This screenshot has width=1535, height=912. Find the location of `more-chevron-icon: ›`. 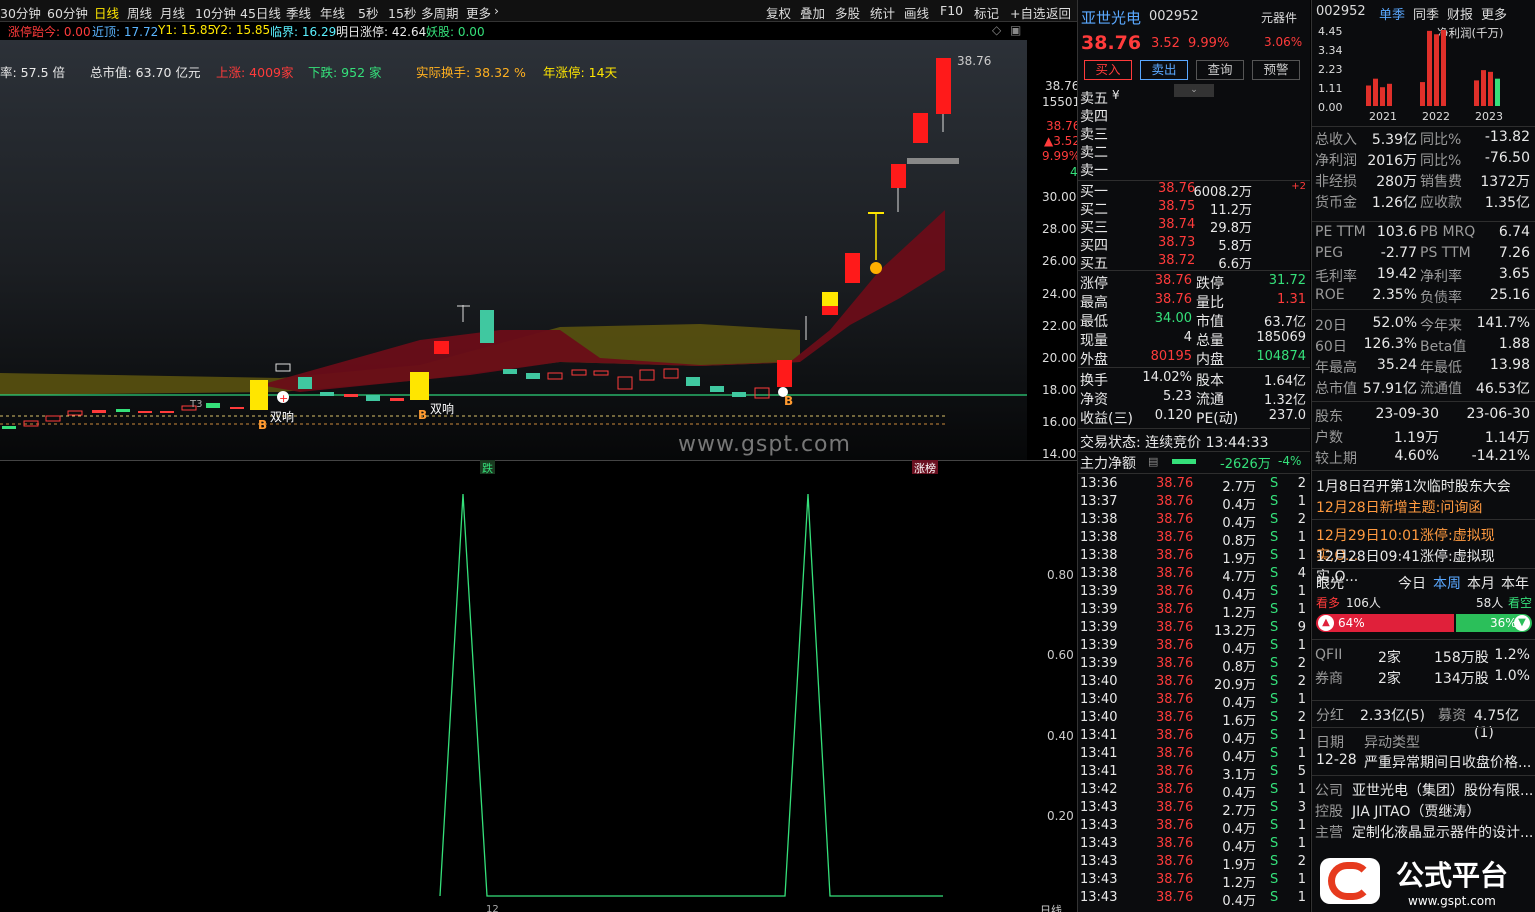

more-chevron-icon: › is located at coordinates (496, 10).